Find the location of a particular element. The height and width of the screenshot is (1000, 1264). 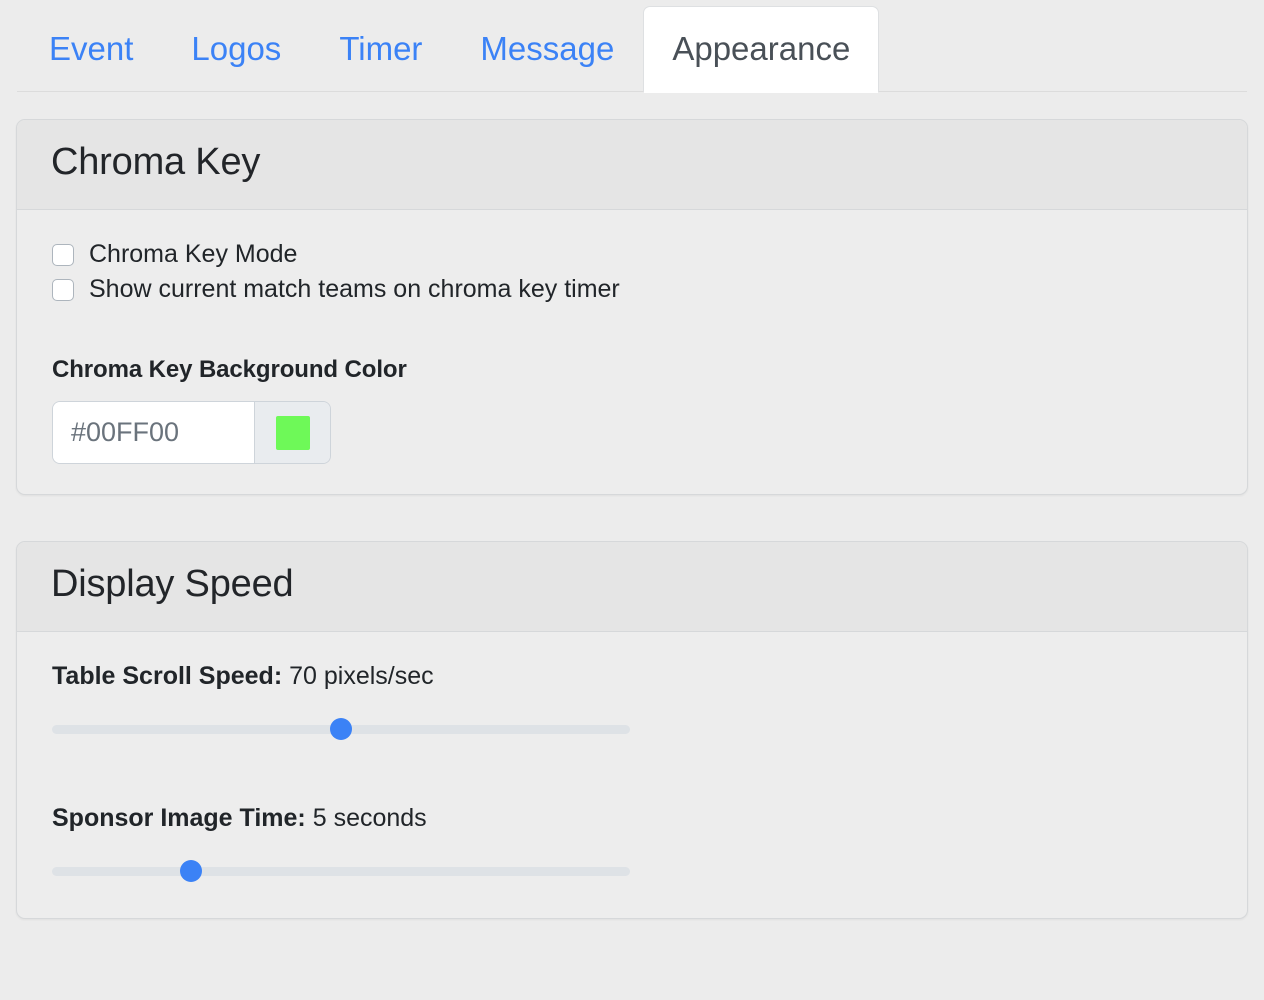

tab-bar: Event Logos Timer Message Appearance is located at coordinates (632, 46).